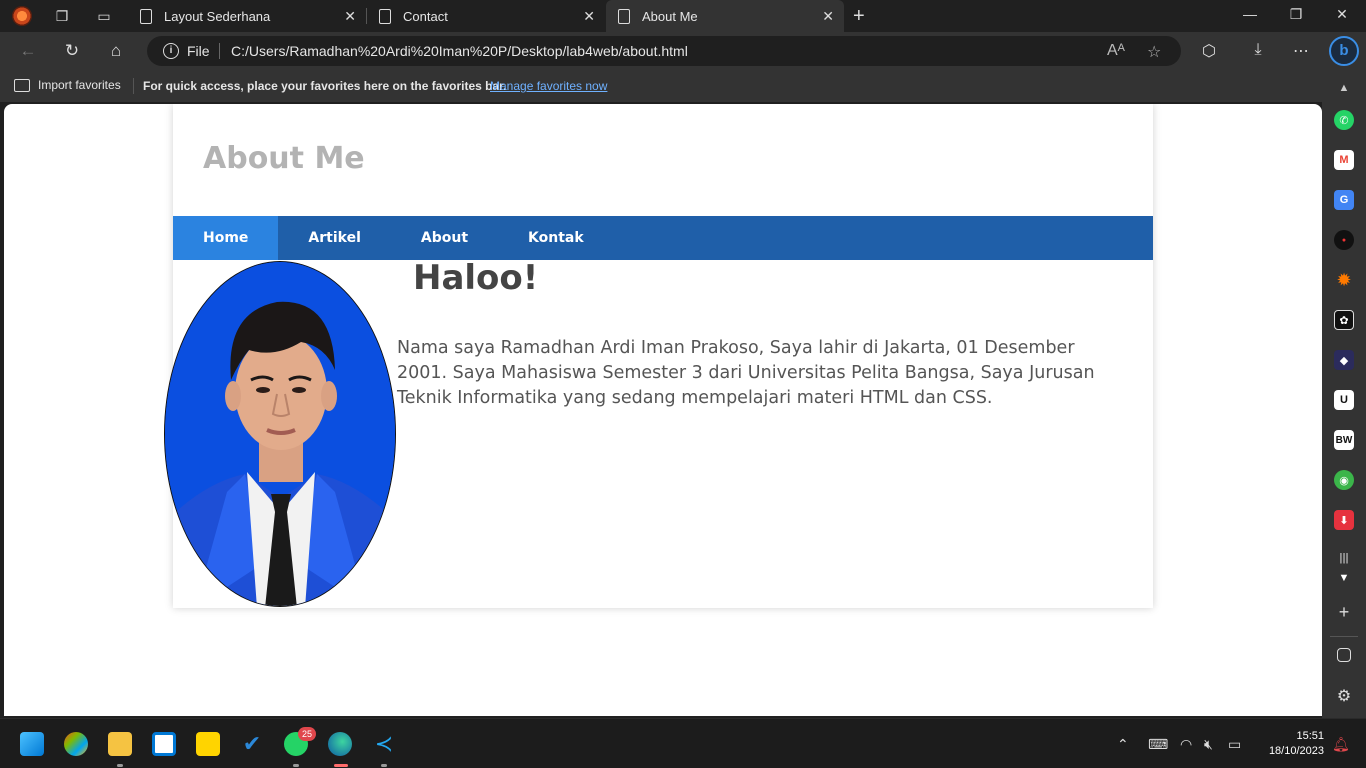  Describe the element at coordinates (104, 16) in the screenshot. I see `tab-actions-icon: ▭` at that location.